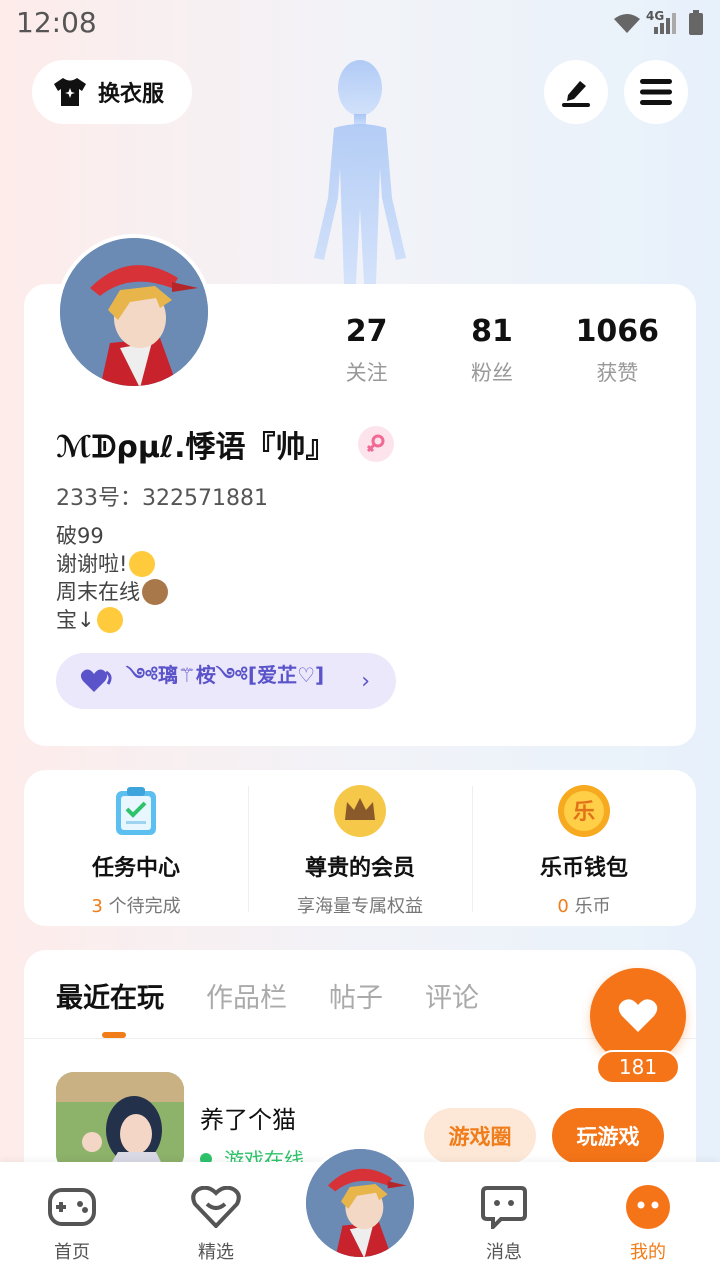 Image resolution: width=720 pixels, height=1280 pixels. I want to click on nav-me-label: 我的, so click(648, 1252).